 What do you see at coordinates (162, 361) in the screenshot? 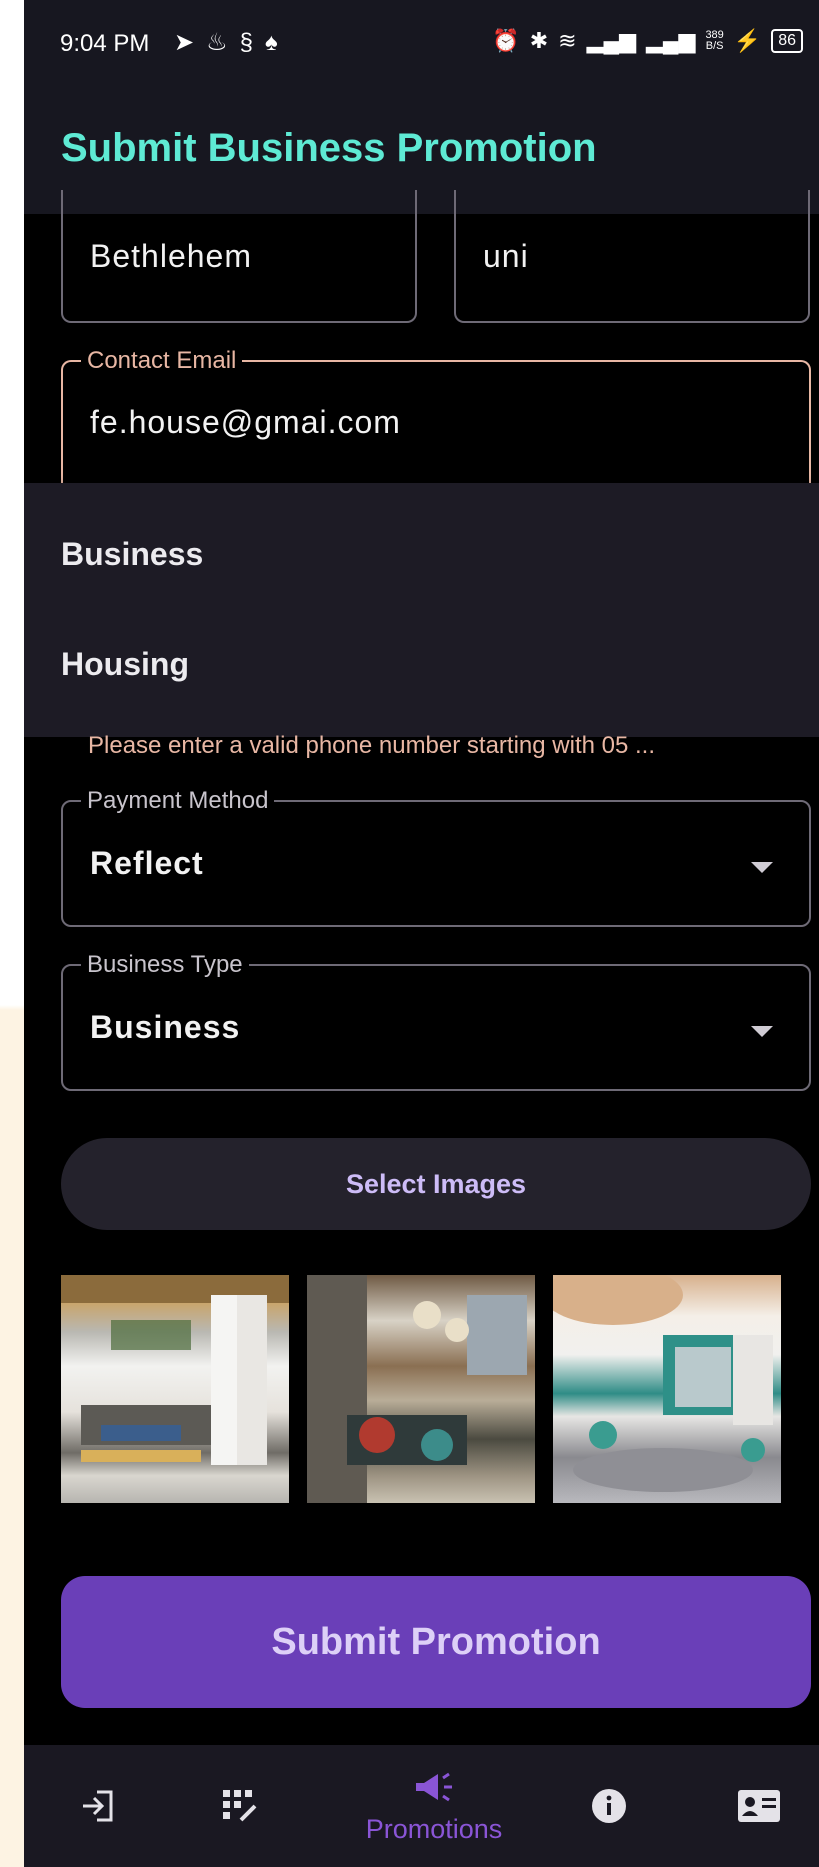
I see `contact-email-label: Contact Email` at bounding box center [162, 361].